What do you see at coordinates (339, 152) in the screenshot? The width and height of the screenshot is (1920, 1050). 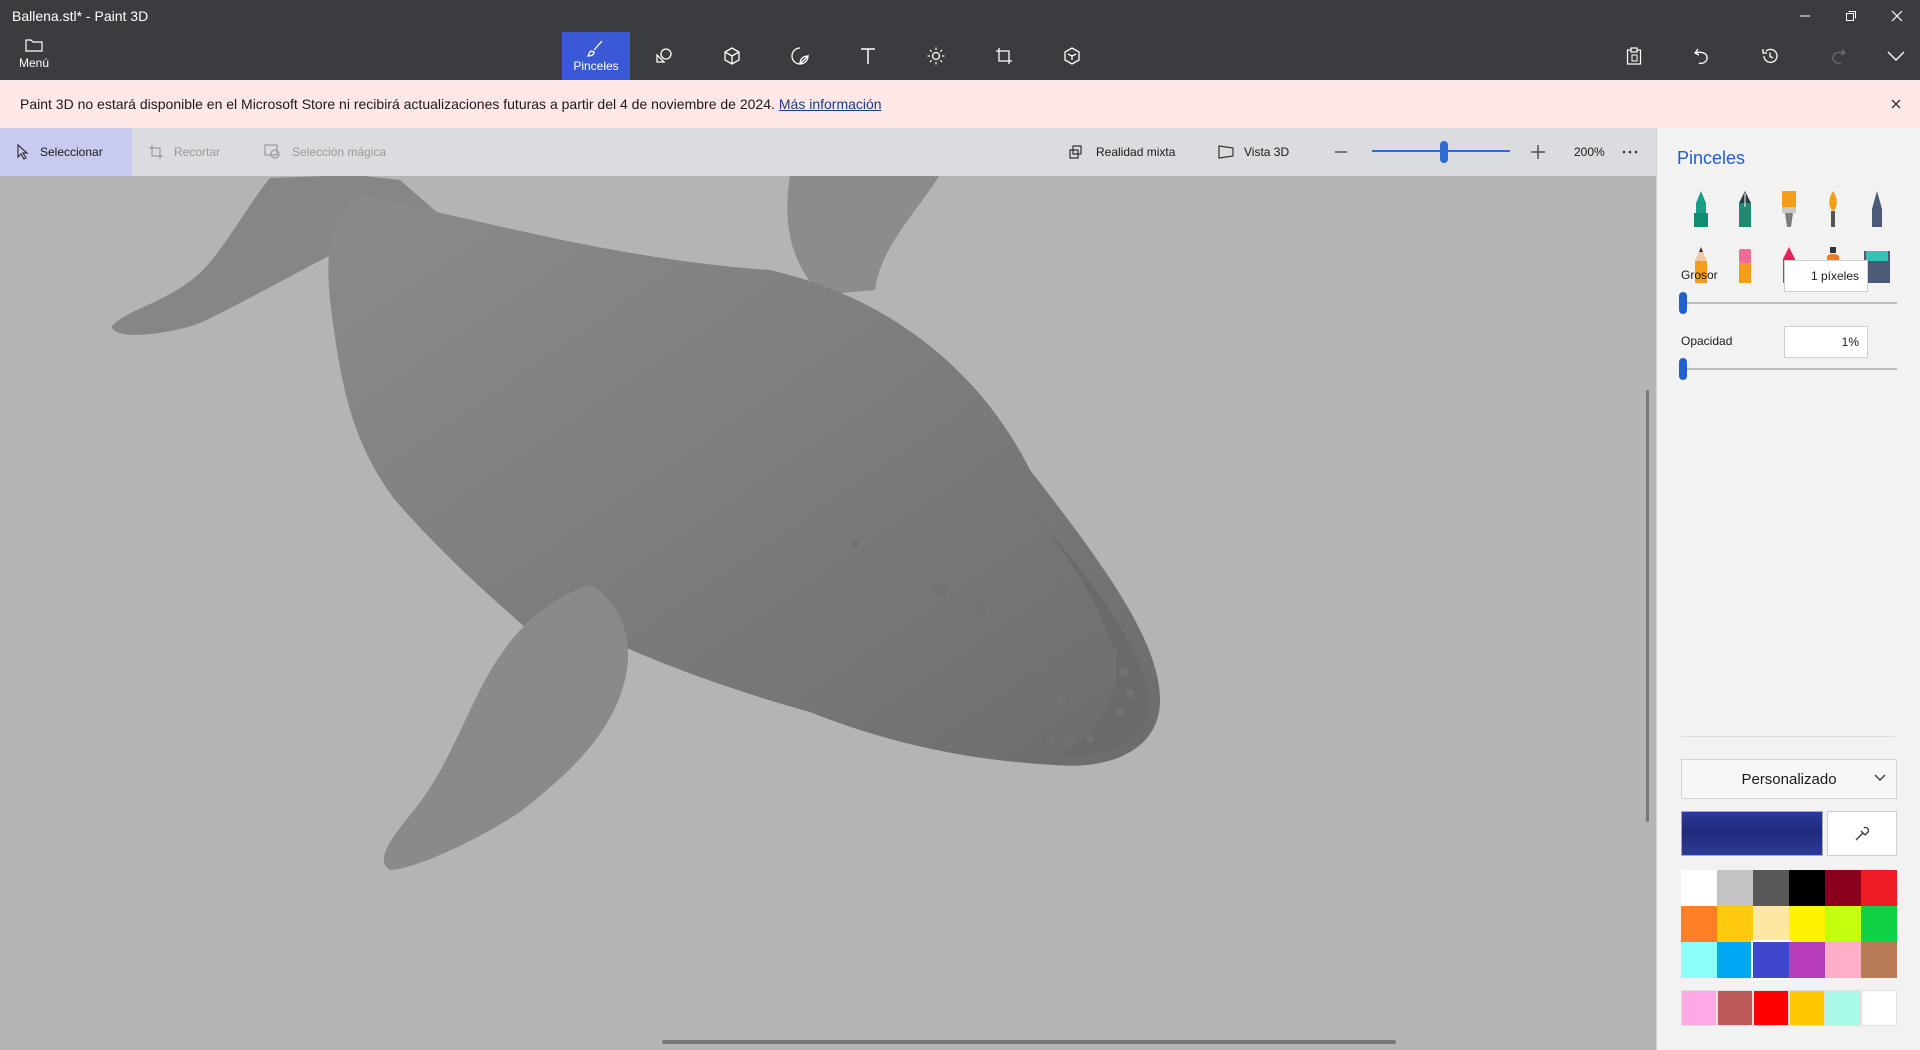 I see `magic-select-label: Selección mágica` at bounding box center [339, 152].